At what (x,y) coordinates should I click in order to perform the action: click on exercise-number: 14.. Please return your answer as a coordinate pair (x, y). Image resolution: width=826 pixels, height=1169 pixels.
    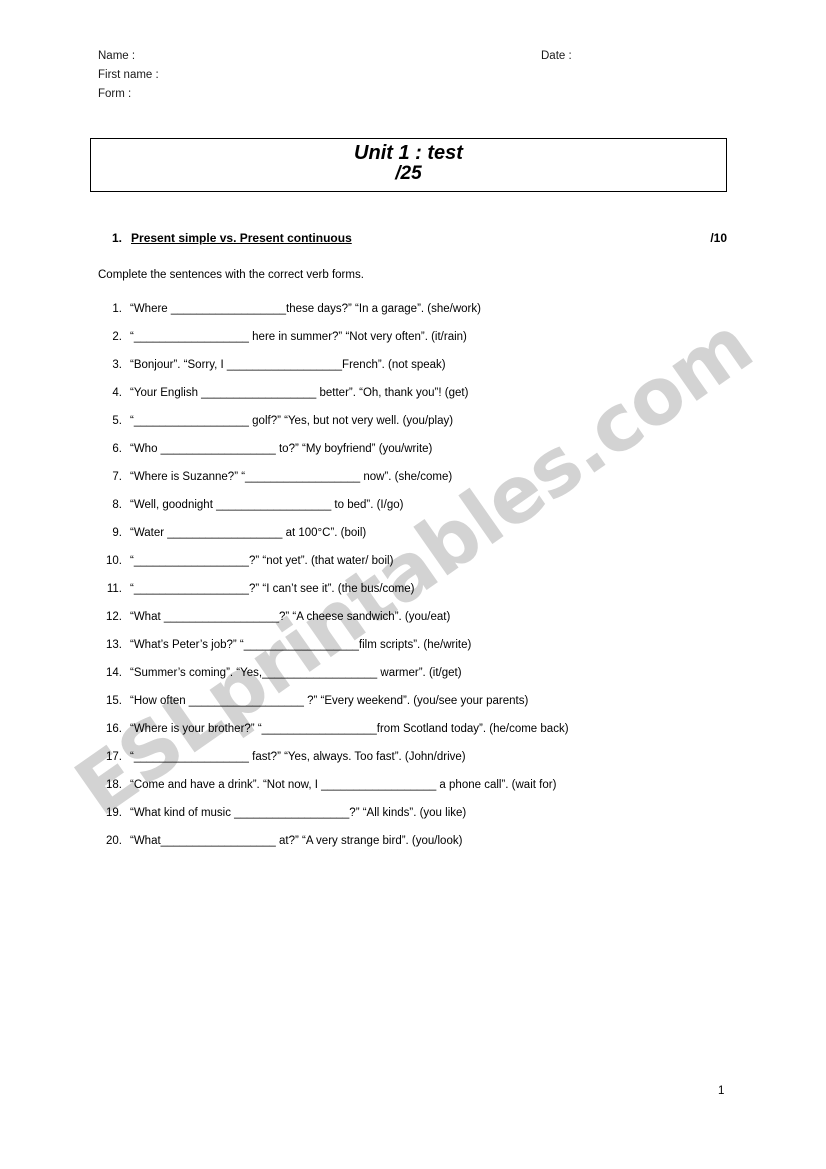
    Looking at the image, I should click on (114, 673).